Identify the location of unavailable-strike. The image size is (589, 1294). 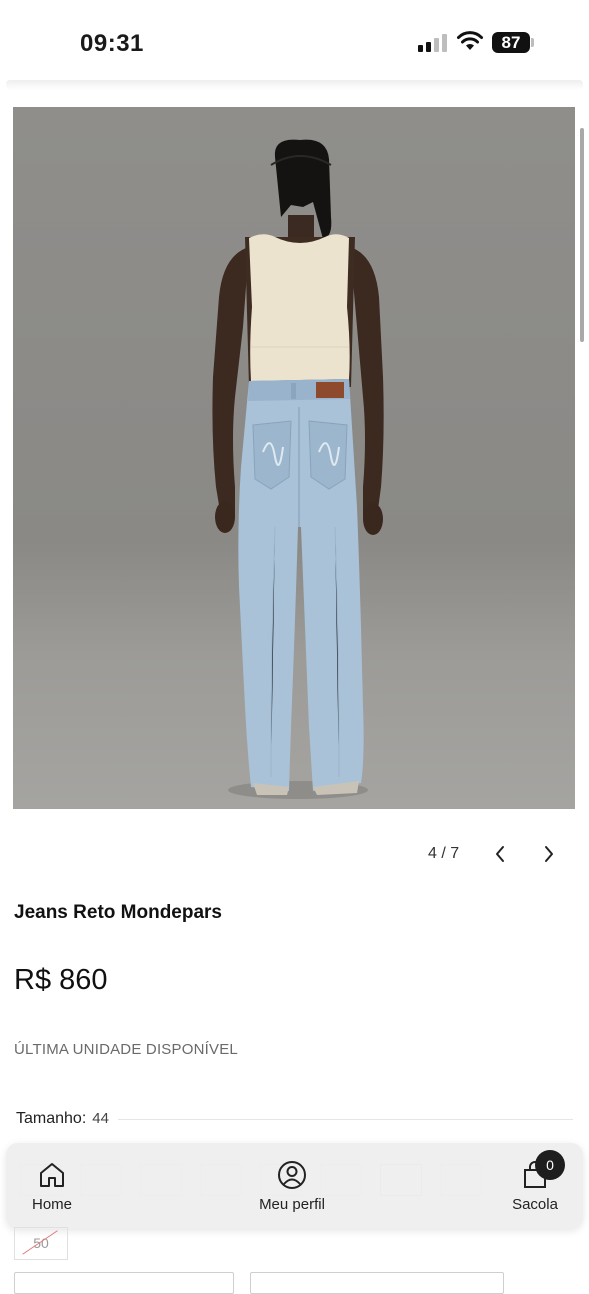
(40, 1242).